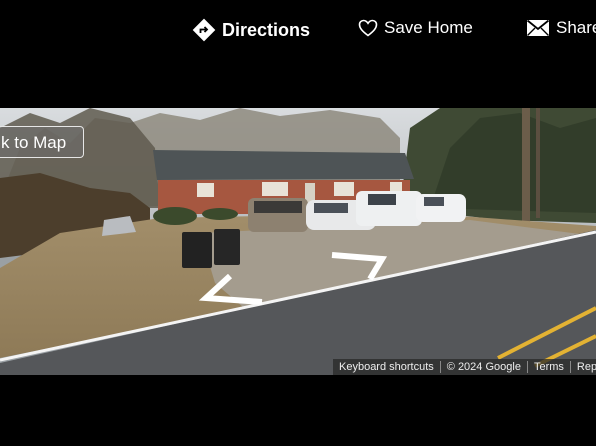  I want to click on keyboard-shortcuts-link: Keyboard shortcuts, so click(387, 367).